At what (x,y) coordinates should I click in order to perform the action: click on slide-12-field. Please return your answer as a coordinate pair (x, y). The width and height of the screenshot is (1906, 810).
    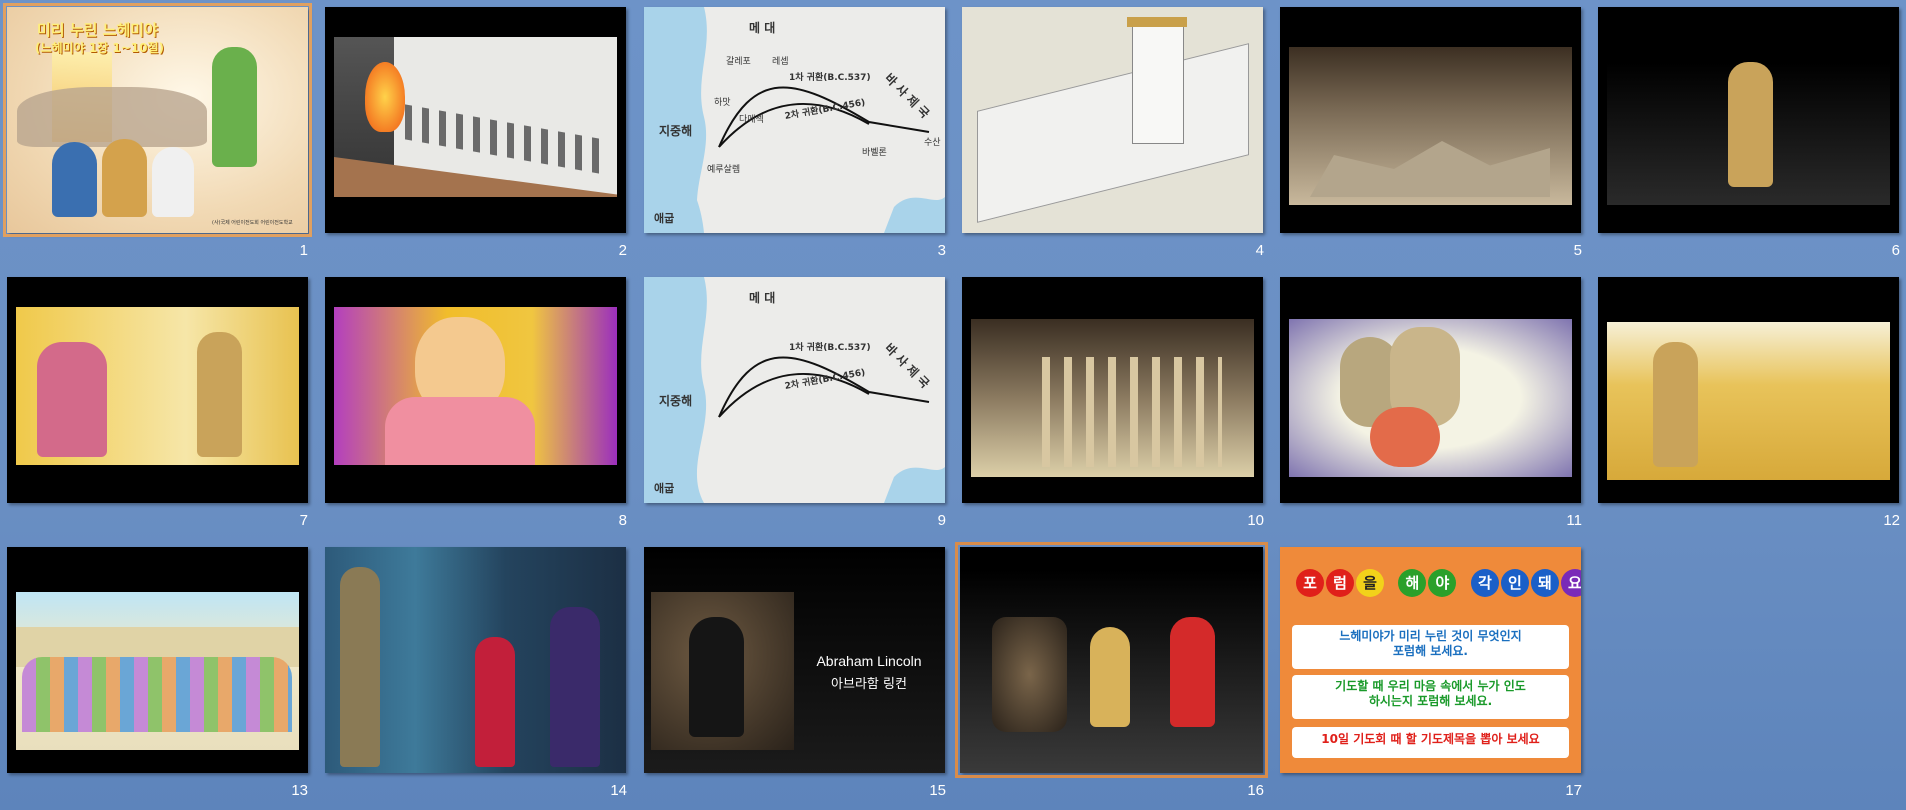
    Looking at the image, I should click on (1748, 401).